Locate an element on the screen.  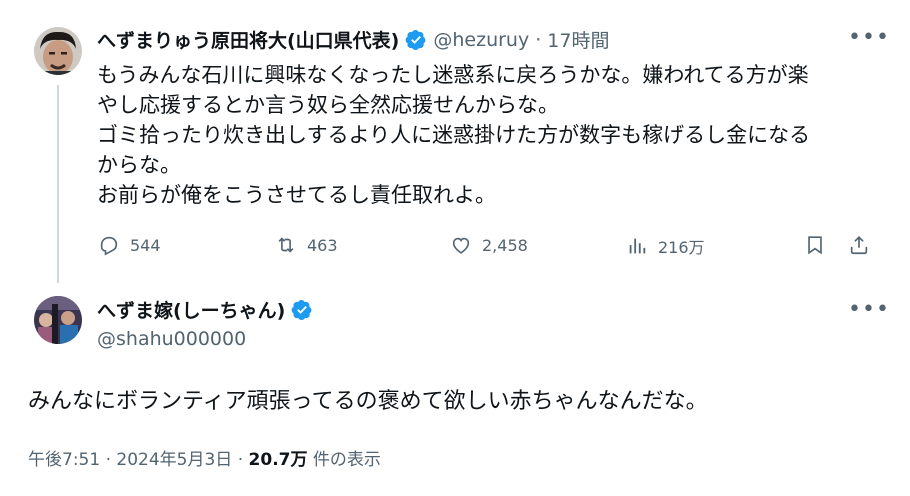
tweet1-header: へずまりゅう原田将大(山口県代表) @hezuruy · 17時間 is located at coordinates (353, 39).